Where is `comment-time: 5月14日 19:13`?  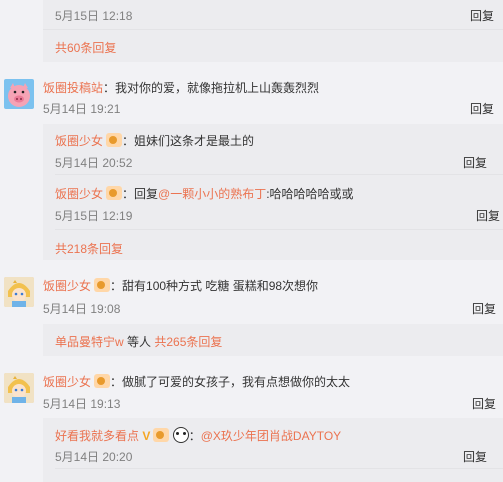
comment-time: 5月14日 19:13 is located at coordinates (82, 404).